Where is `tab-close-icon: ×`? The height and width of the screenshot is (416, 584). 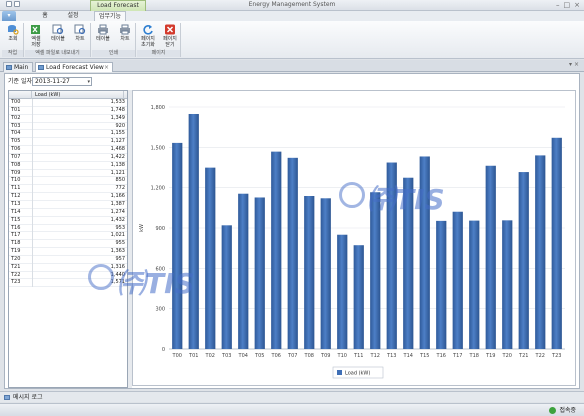 tab-close-icon: × is located at coordinates (106, 67).